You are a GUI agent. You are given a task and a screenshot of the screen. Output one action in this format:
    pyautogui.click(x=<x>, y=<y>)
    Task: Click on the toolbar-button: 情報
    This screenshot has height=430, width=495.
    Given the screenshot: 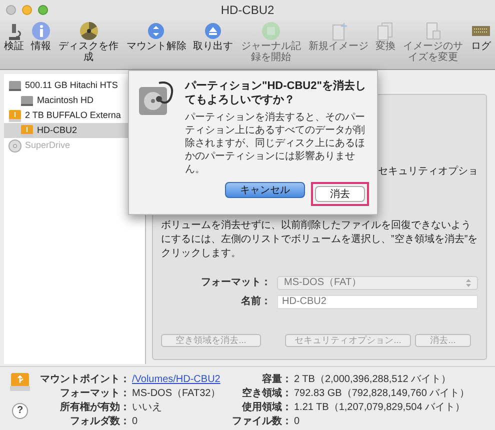 What is the action you would take?
    pyautogui.click(x=40, y=36)
    